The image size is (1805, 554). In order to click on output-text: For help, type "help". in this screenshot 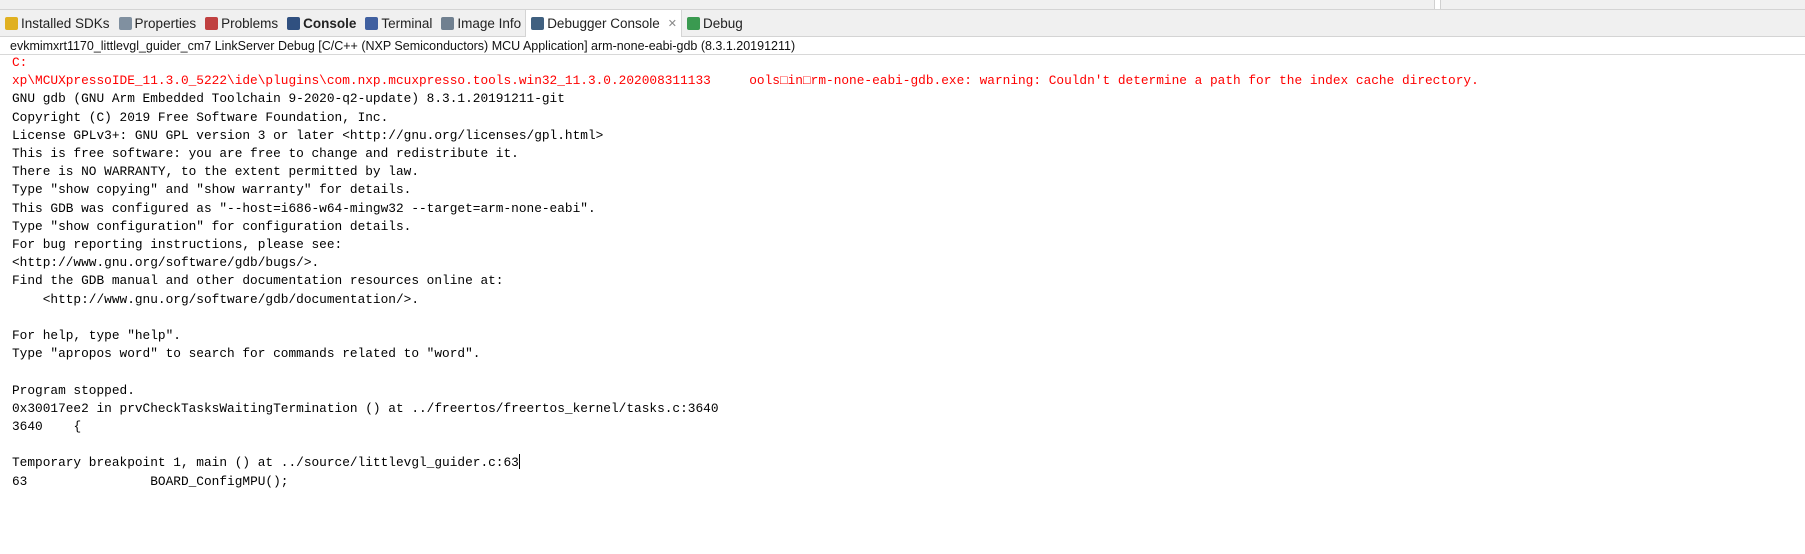, I will do `click(96, 336)`.